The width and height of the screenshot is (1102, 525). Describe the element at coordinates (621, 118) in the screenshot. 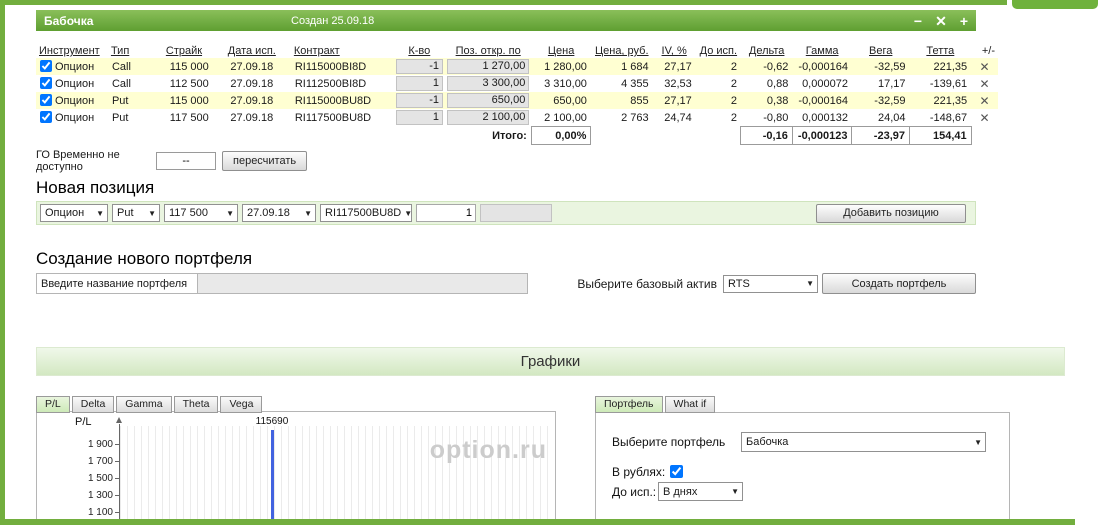

I see `cell-price-rub: 2 763` at that location.